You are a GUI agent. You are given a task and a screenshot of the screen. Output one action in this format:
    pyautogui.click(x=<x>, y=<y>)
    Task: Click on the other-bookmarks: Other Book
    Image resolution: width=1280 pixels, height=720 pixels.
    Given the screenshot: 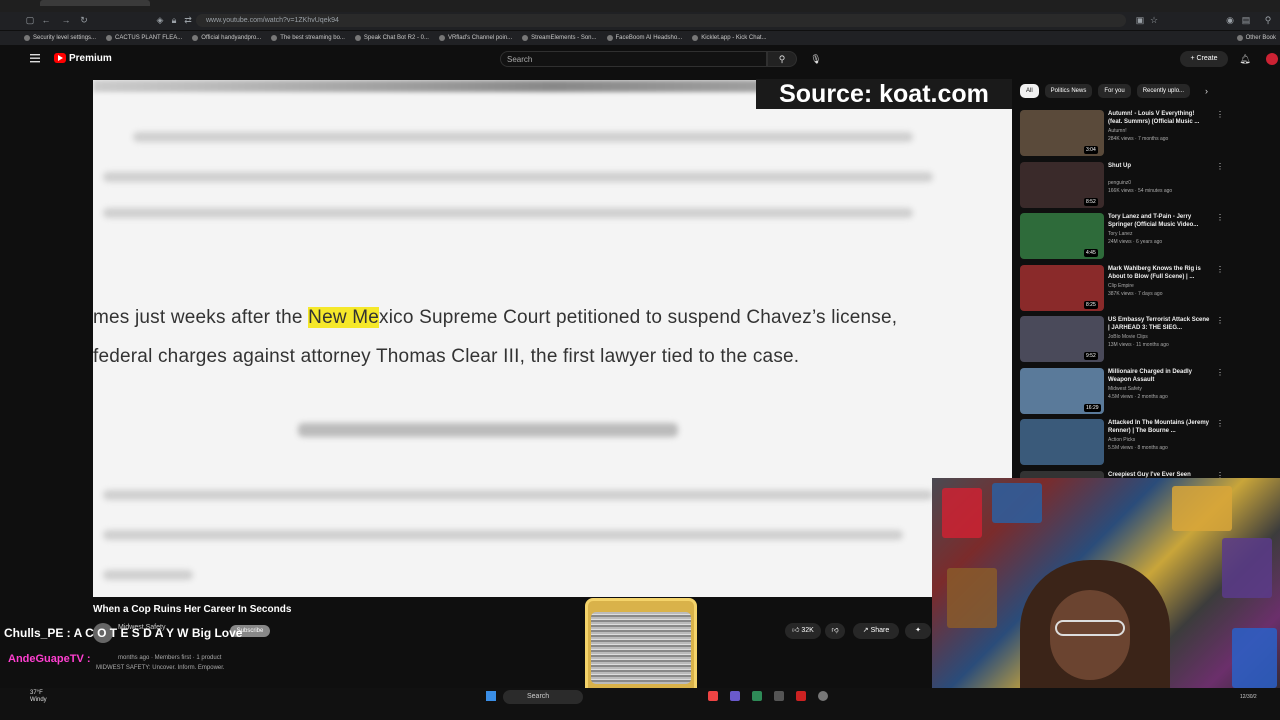 What is the action you would take?
    pyautogui.click(x=1258, y=38)
    